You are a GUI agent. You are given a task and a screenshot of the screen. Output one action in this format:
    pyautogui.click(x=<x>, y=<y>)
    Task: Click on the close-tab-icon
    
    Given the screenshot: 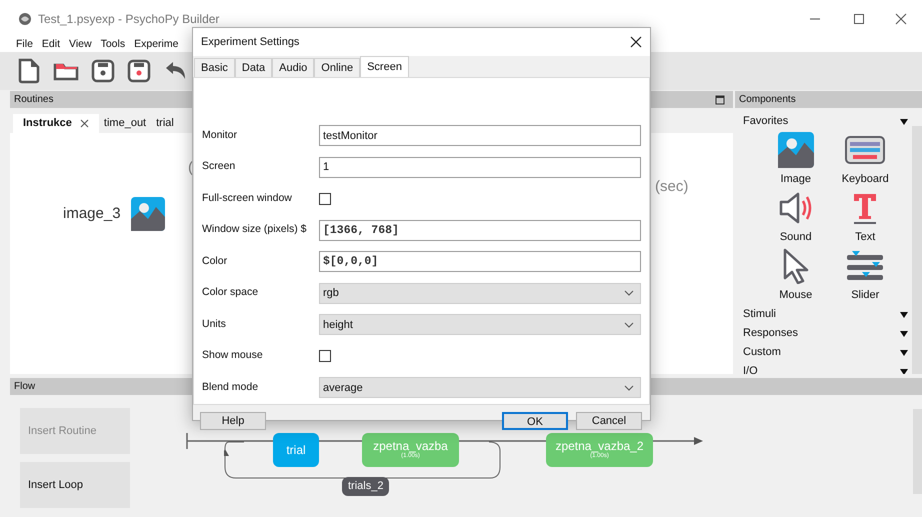 What is the action you would take?
    pyautogui.click(x=84, y=123)
    